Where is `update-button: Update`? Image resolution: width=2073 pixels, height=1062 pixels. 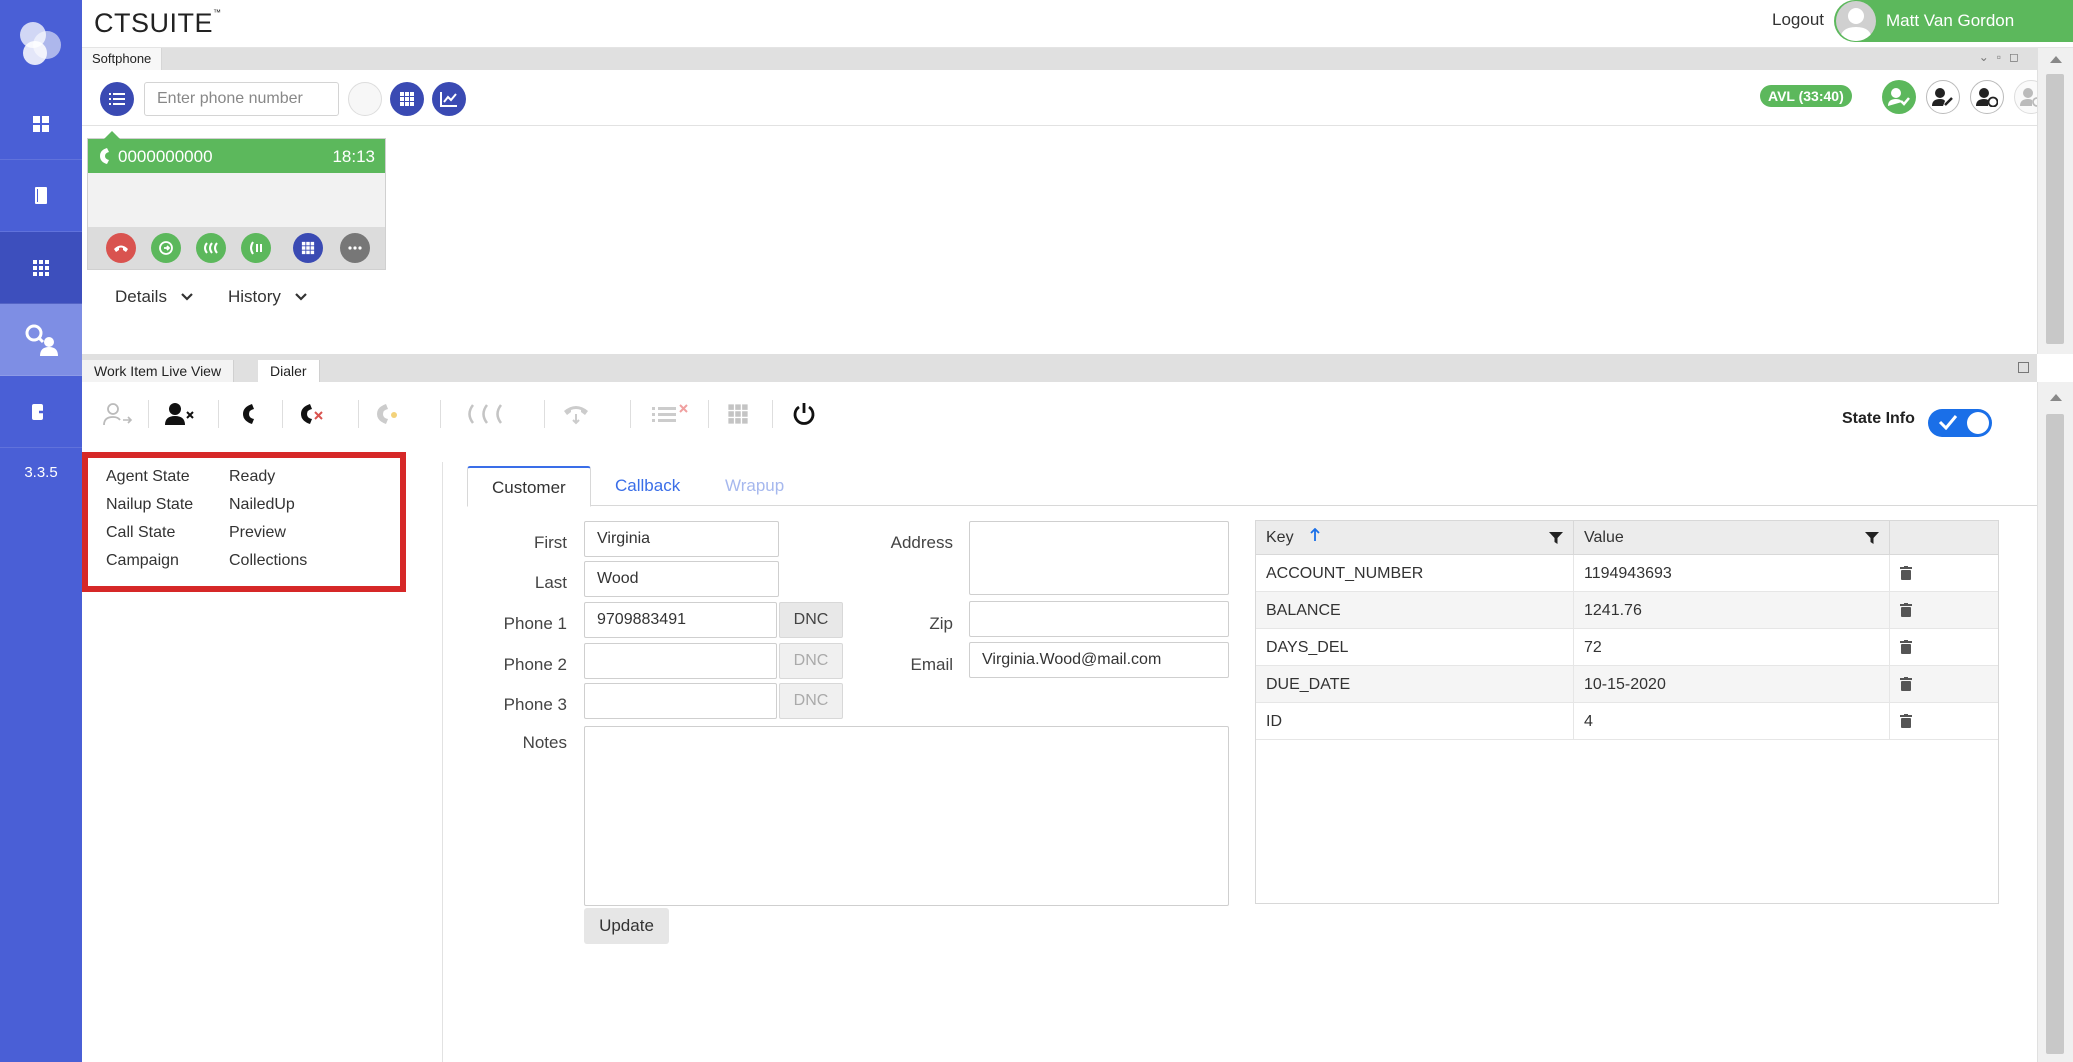
update-button: Update is located at coordinates (626, 926).